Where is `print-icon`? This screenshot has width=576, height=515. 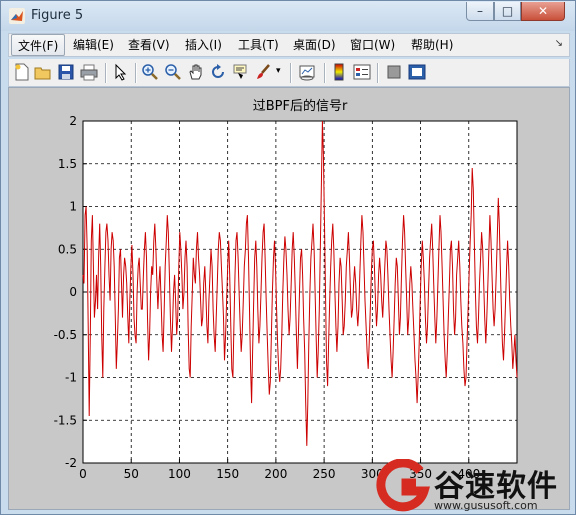 print-icon is located at coordinates (89, 72).